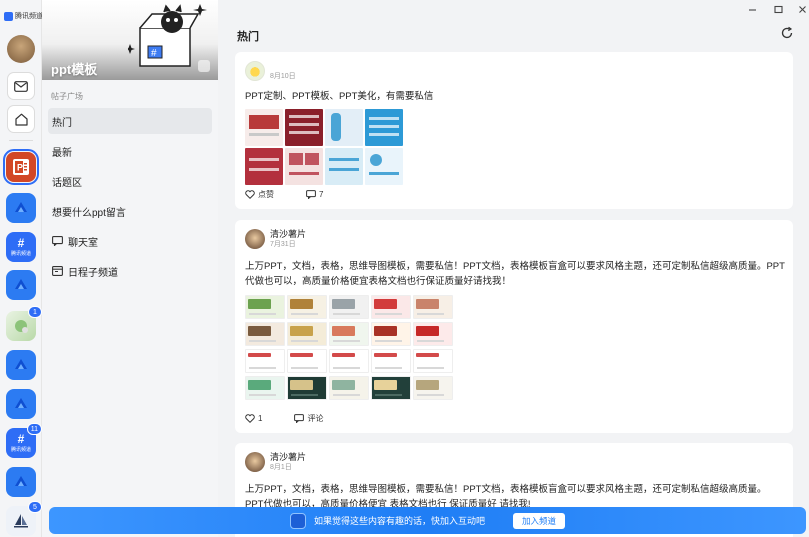 This screenshot has width=809, height=537. I want to click on comment-count: 7, so click(321, 194).